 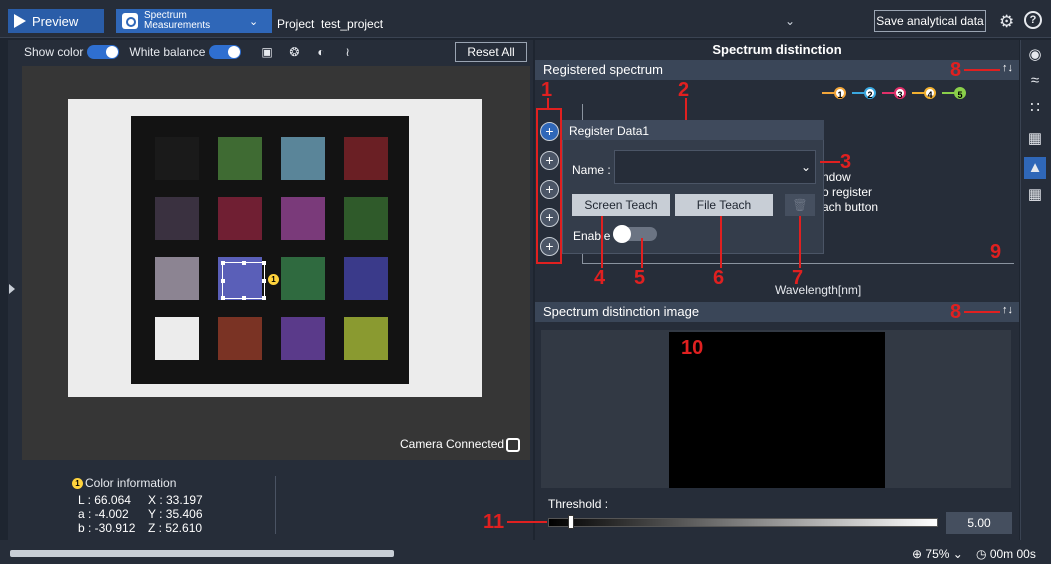 I want to click on exposure-icon: ◐, so click(x=324, y=52).